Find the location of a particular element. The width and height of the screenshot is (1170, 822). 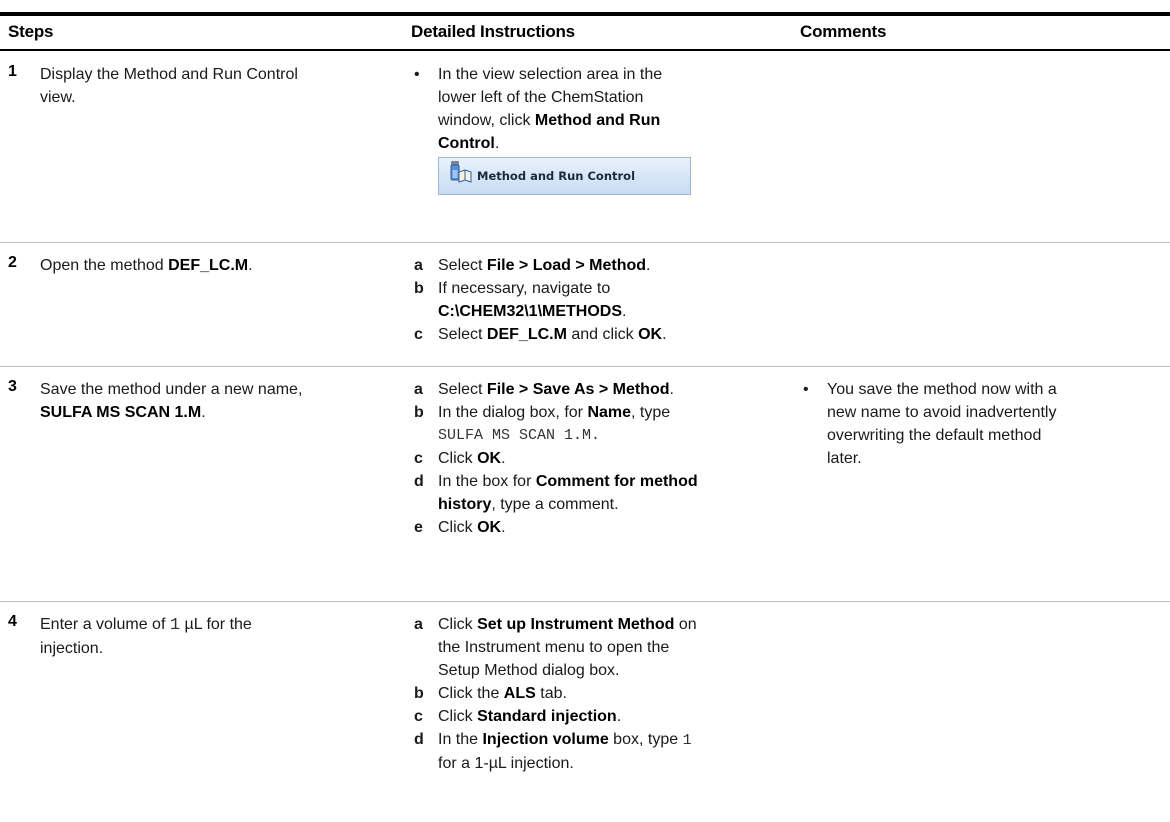

instruction-item: c Select DEF_LC.M and click OK. is located at coordinates (591, 334).